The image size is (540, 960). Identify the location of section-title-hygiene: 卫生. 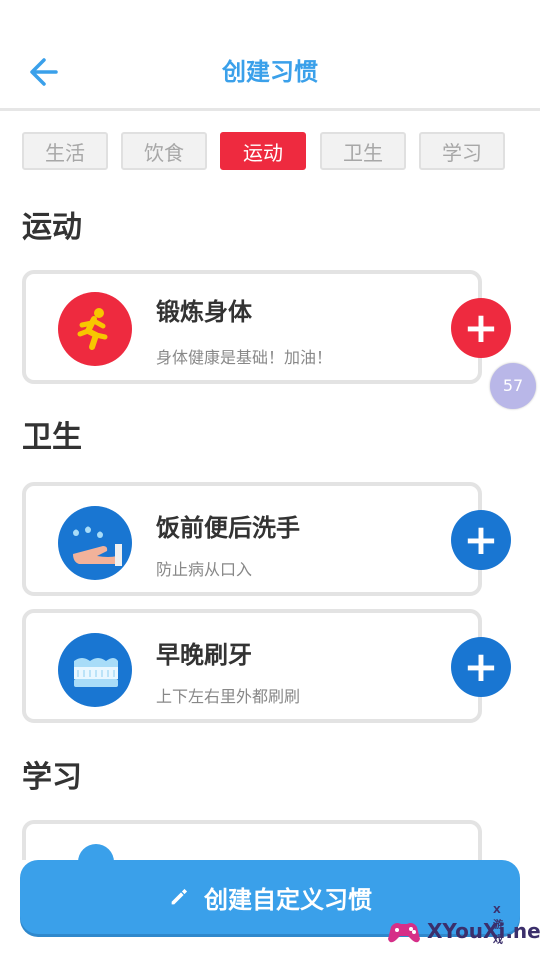
(52, 437).